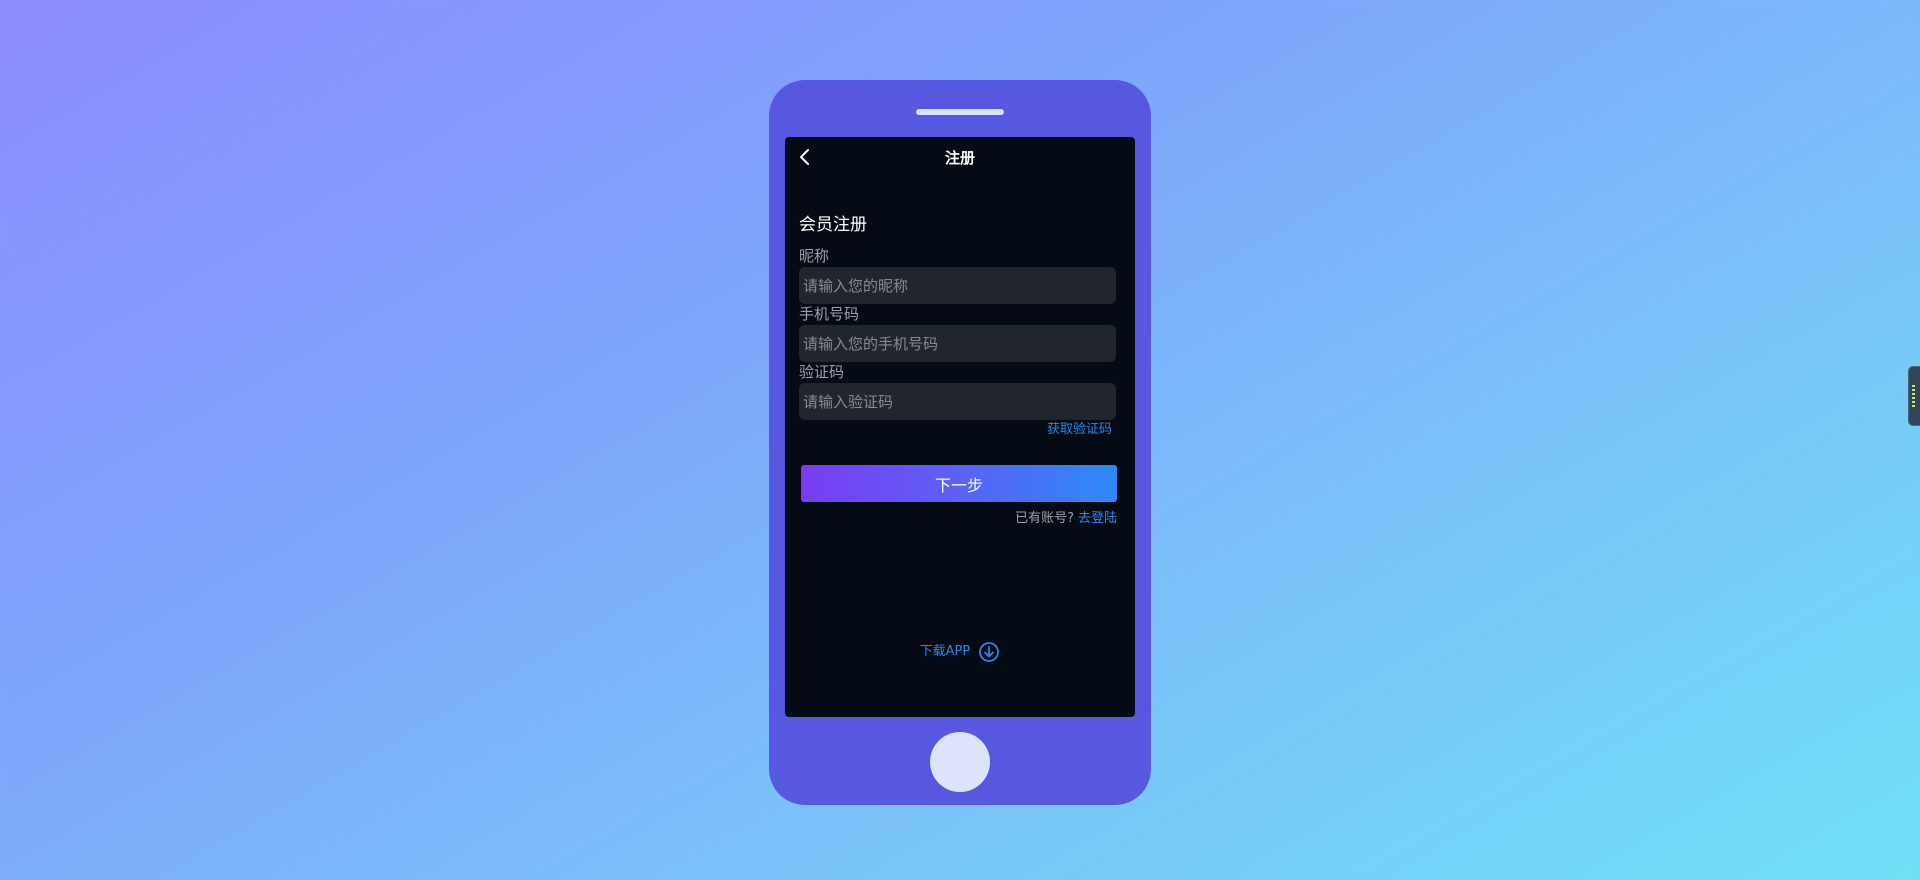  Describe the element at coordinates (1097, 518) in the screenshot. I see `login-link: 去登陆` at that location.